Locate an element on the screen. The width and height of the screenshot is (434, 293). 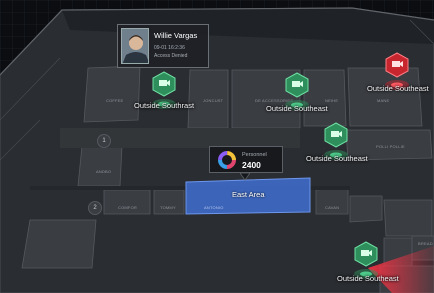
person-name: Willie Vargas is located at coordinates (176, 35).